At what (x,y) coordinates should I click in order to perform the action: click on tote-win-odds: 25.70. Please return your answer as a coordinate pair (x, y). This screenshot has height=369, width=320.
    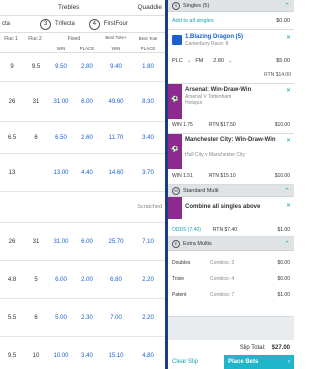
    Looking at the image, I should click on (116, 242).